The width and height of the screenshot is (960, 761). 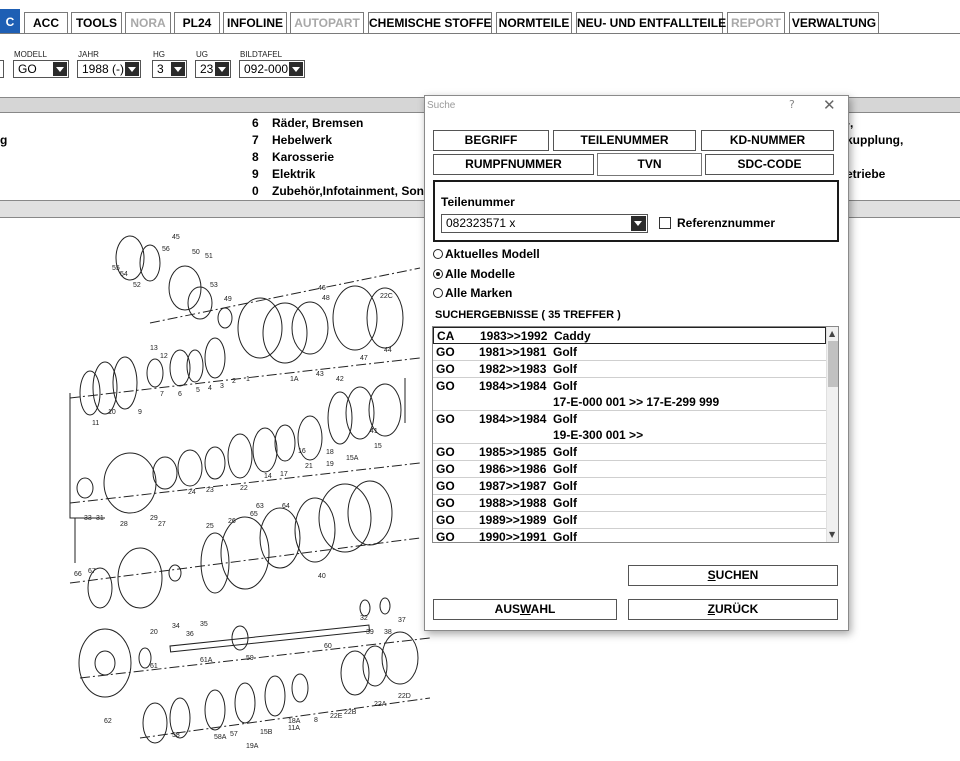 I want to click on auswahl-label-pre: AUS, so click(x=507, y=609).